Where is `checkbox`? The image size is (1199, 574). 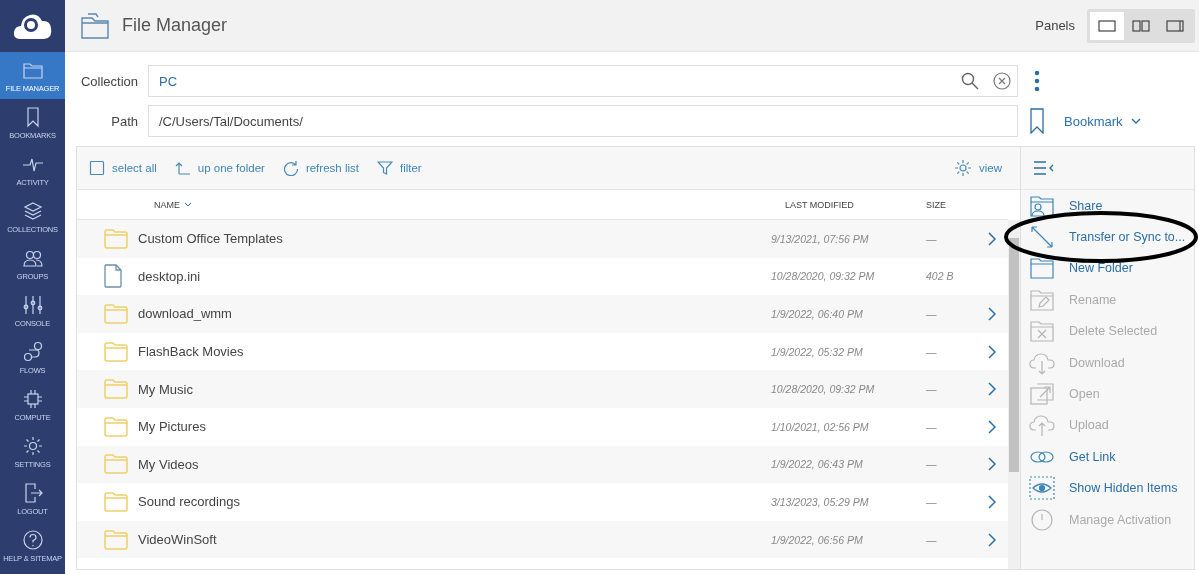 checkbox is located at coordinates (97, 168).